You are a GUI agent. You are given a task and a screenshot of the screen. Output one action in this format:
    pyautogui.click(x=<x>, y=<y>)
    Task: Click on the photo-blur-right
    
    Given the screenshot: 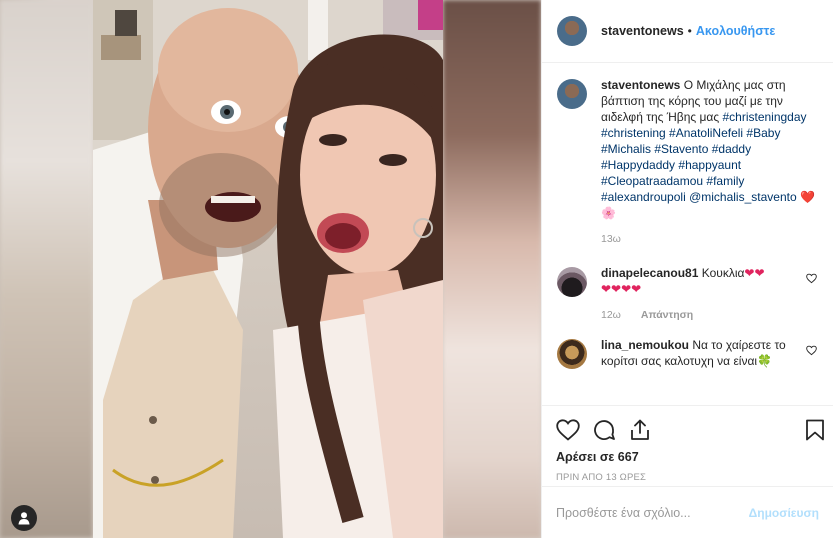 What is the action you would take?
    pyautogui.click(x=492, y=269)
    